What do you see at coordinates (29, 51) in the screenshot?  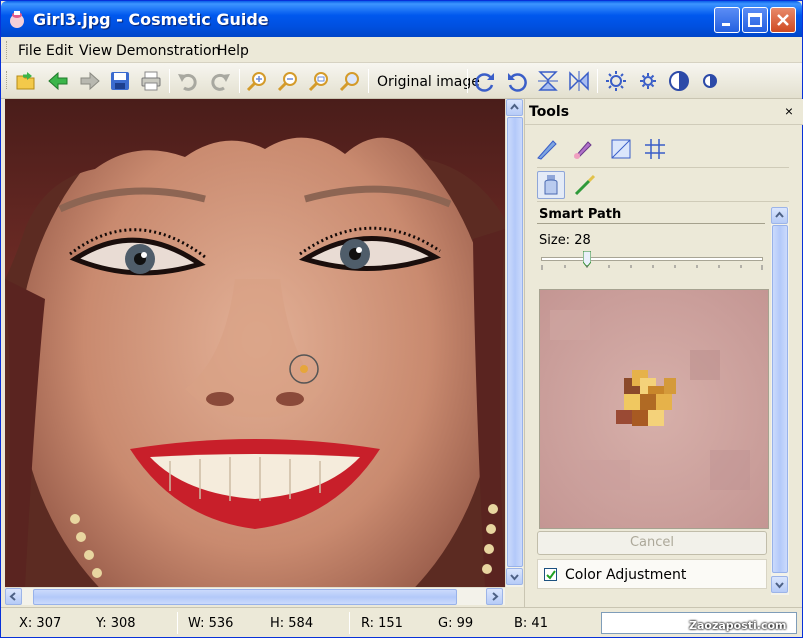 I see `menu-file: File` at bounding box center [29, 51].